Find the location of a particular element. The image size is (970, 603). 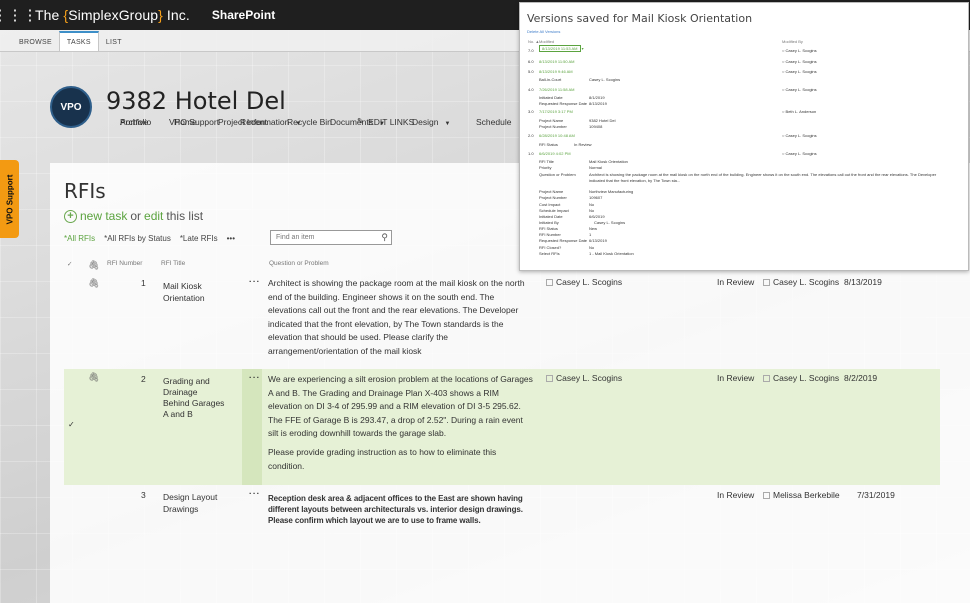

rfi-number: 3 is located at coordinates (143, 495).